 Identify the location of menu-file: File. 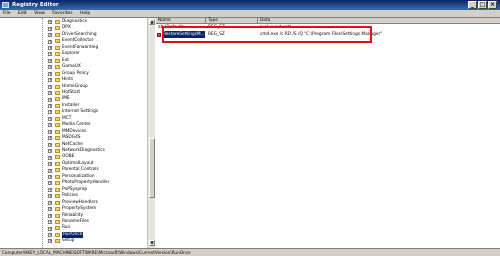
(7, 13).